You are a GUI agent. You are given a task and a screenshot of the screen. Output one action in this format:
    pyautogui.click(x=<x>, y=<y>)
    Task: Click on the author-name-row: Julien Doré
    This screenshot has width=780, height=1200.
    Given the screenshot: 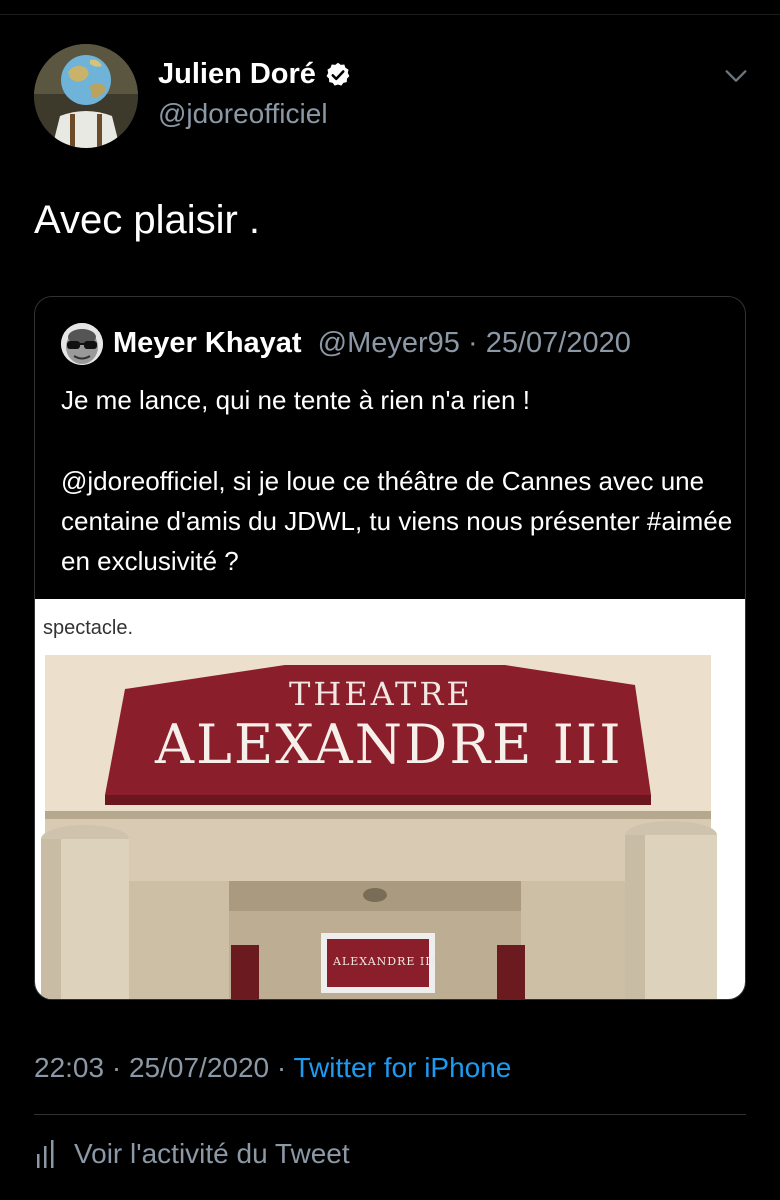 What is the action you would take?
    pyautogui.click(x=255, y=74)
    